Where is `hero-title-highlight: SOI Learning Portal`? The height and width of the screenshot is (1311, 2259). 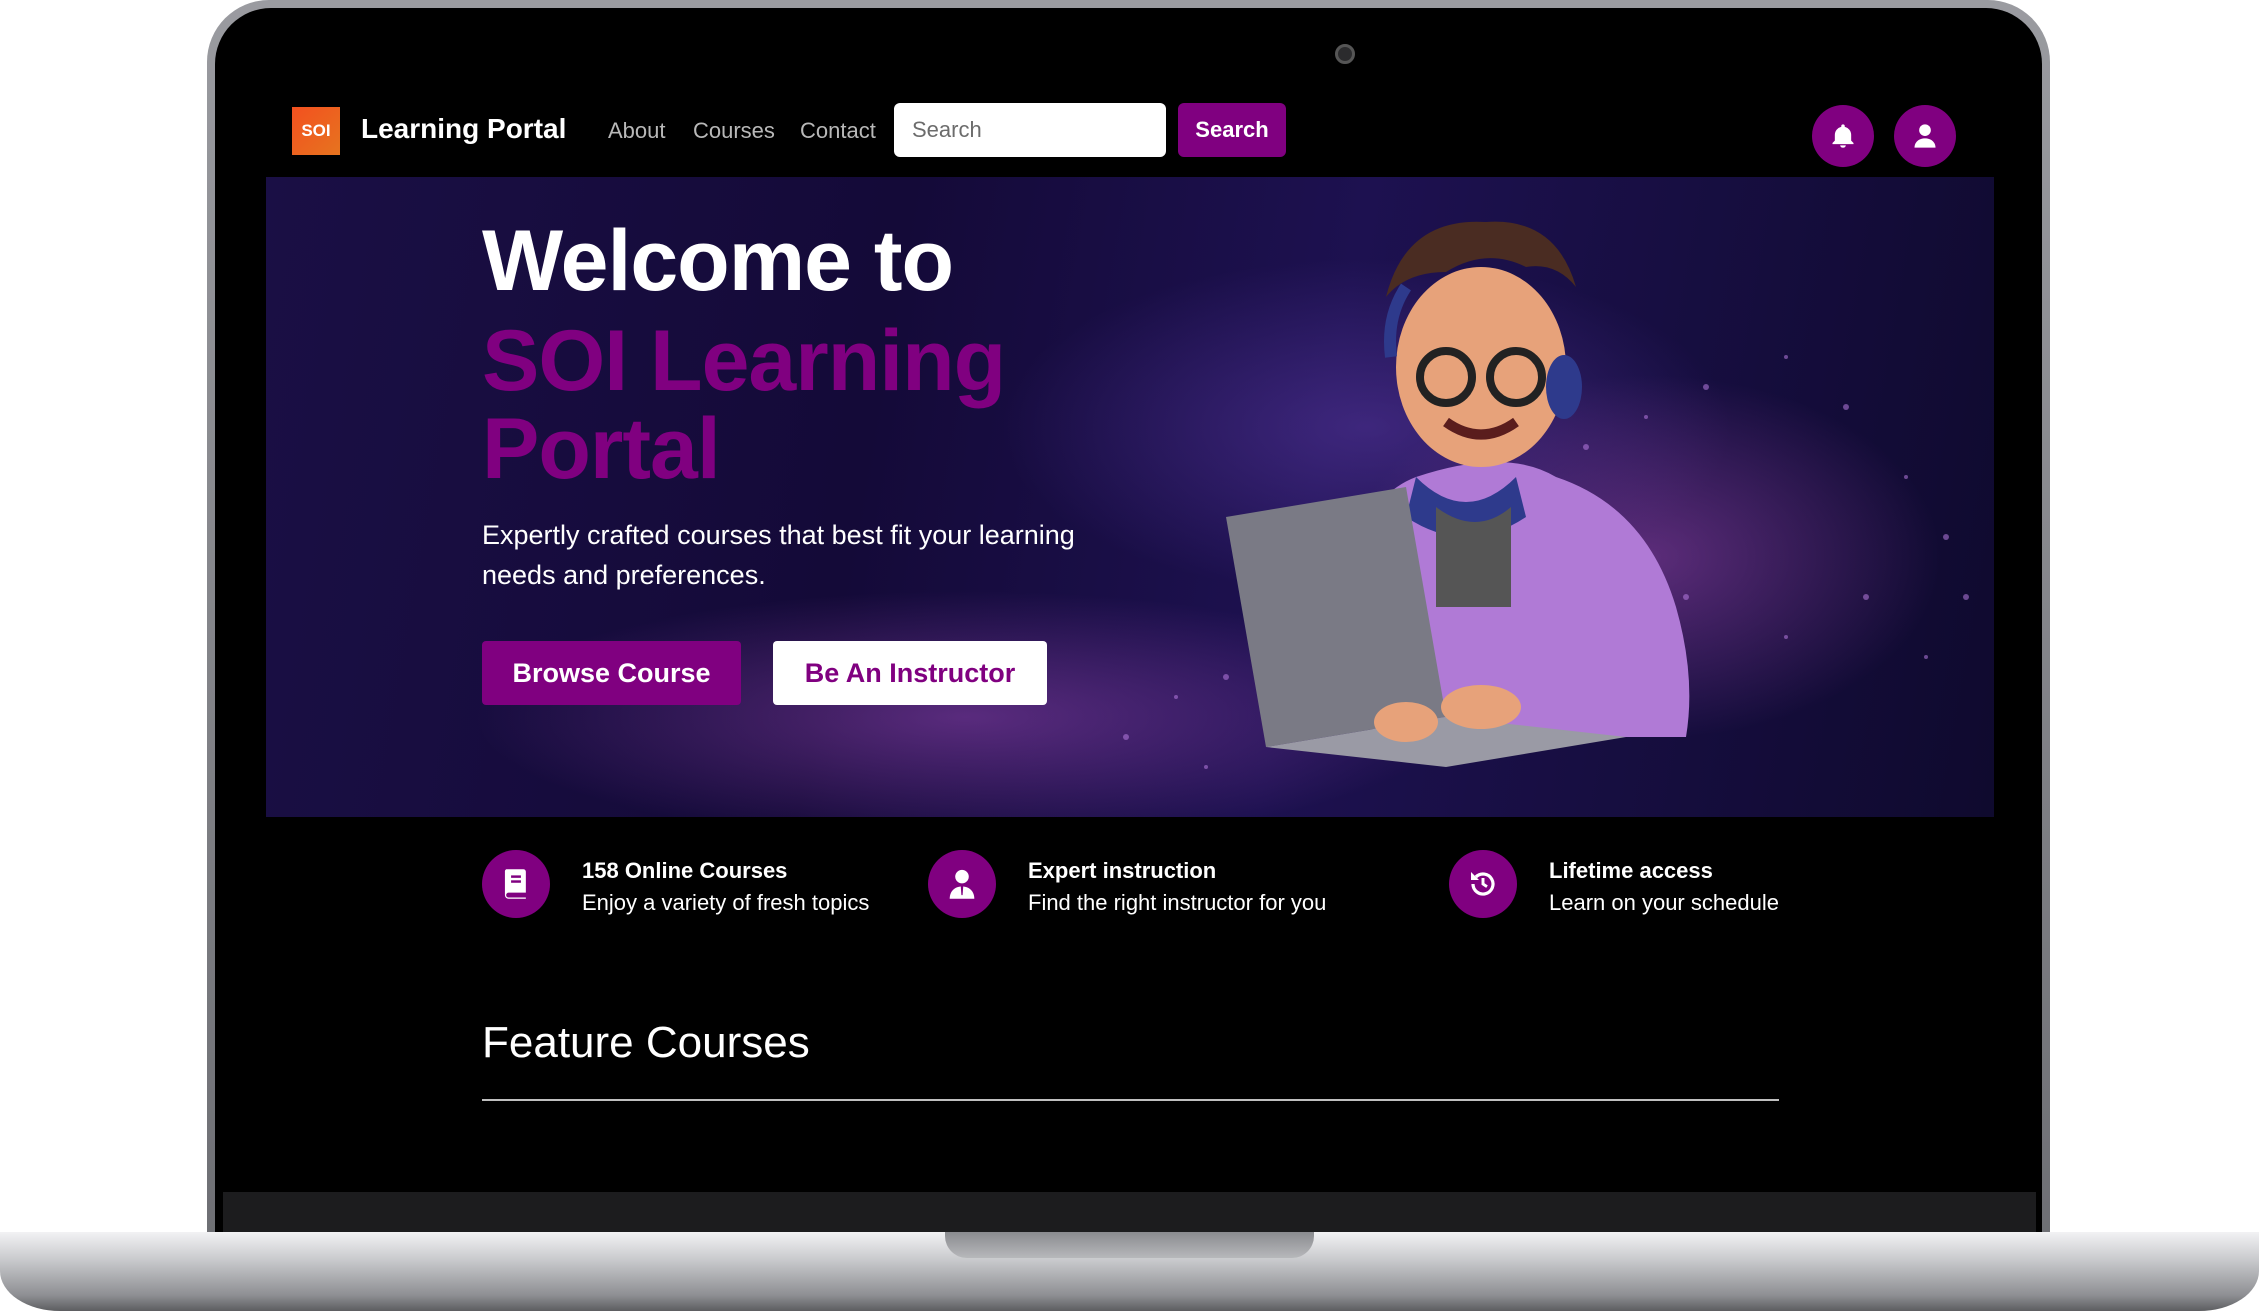 hero-title-highlight: SOI Learning Portal is located at coordinates (744, 405).